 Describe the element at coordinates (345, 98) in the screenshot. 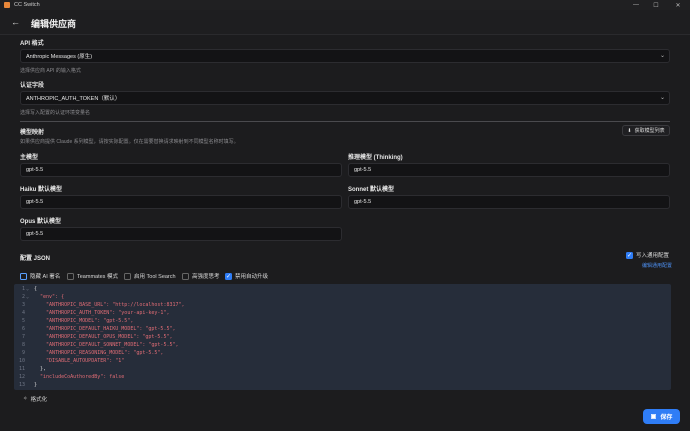

I see `auth-field-select: ANTHROPIC_AUTH_TOKEN（默认） ⌄` at that location.